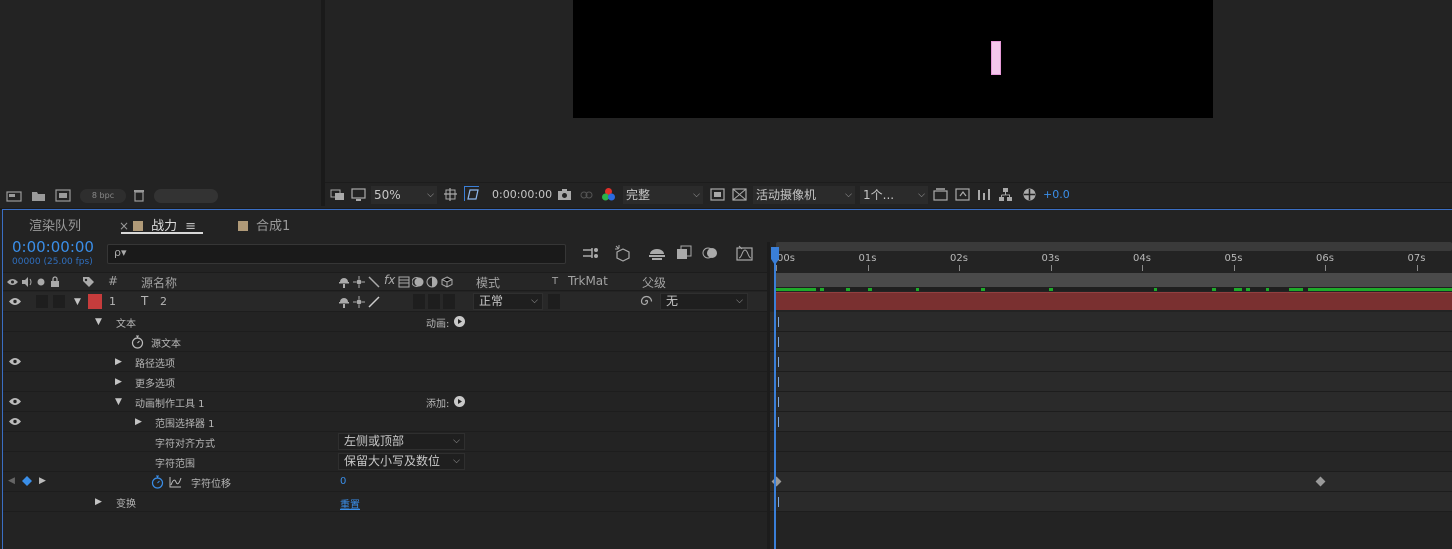  Describe the element at coordinates (508, 301) in the screenshot. I see `blend-mode-select: 正常 ⌵` at that location.